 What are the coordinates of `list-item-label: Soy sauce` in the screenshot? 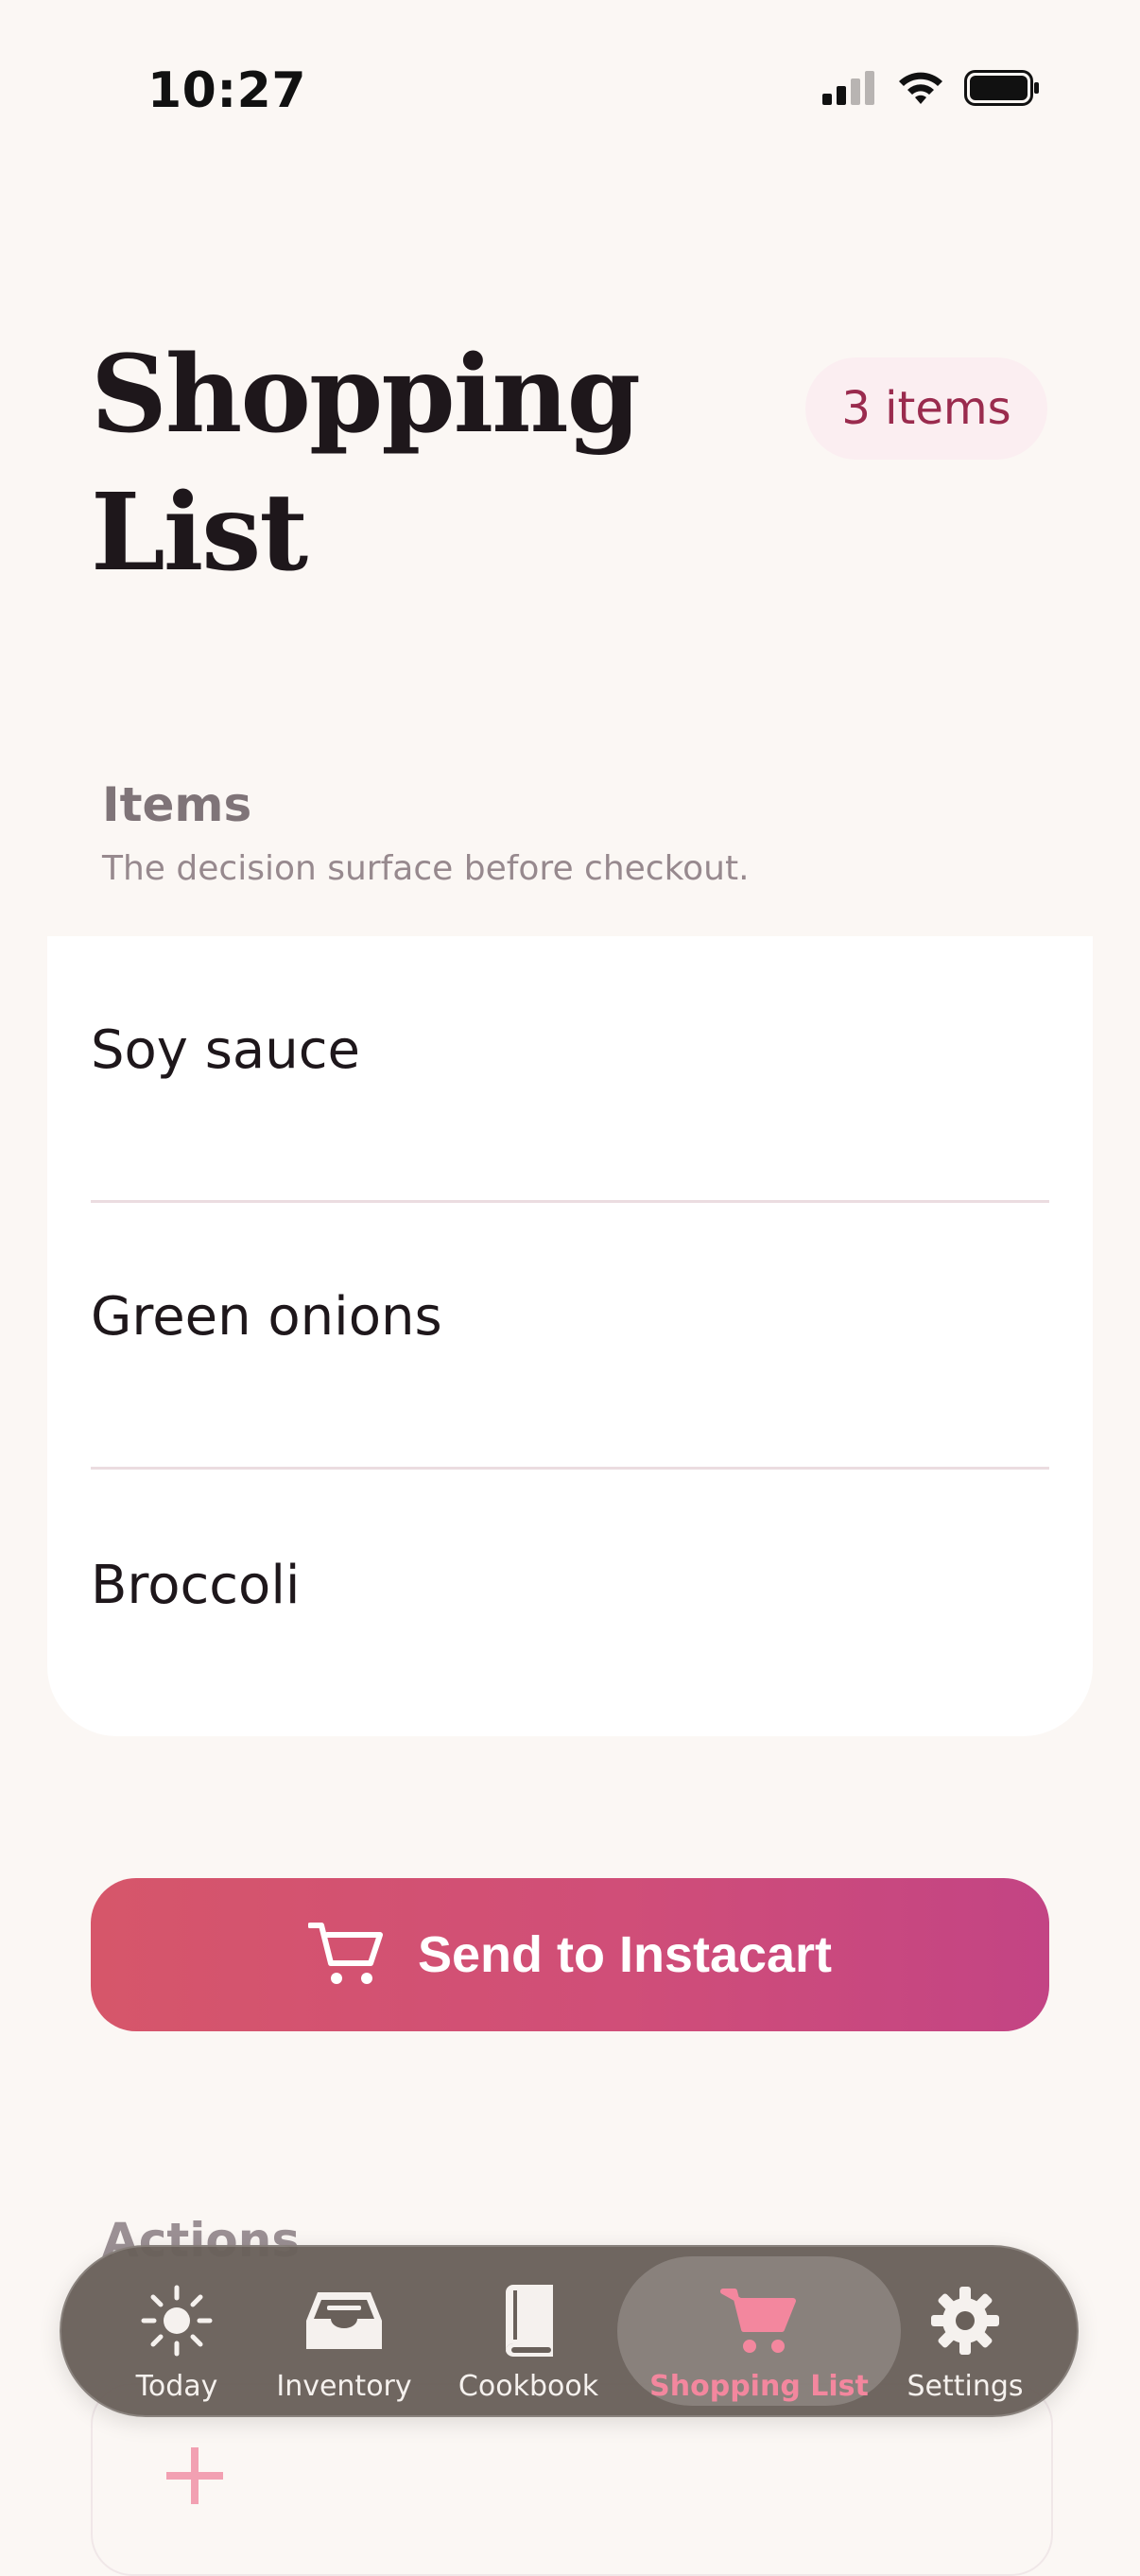 It's located at (225, 1050).